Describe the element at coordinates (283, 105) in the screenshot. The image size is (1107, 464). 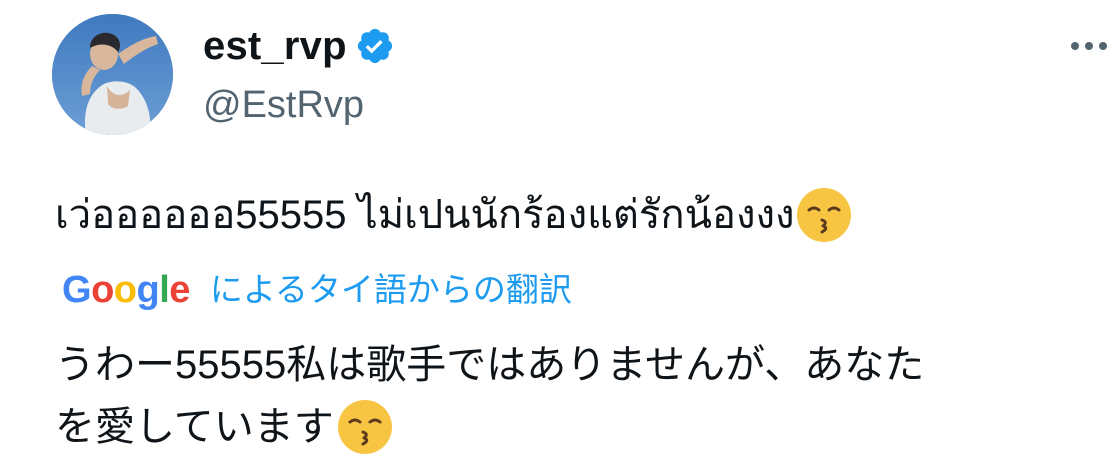
I see `author-handle: @EstRvp` at that location.